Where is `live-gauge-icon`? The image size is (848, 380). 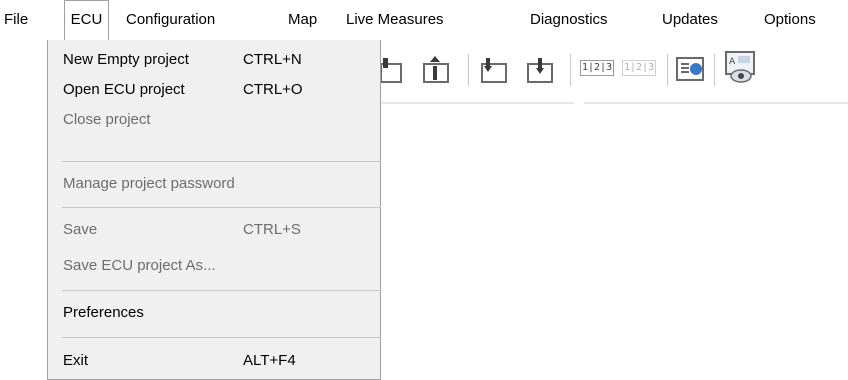 live-gauge-icon is located at coordinates (691, 69).